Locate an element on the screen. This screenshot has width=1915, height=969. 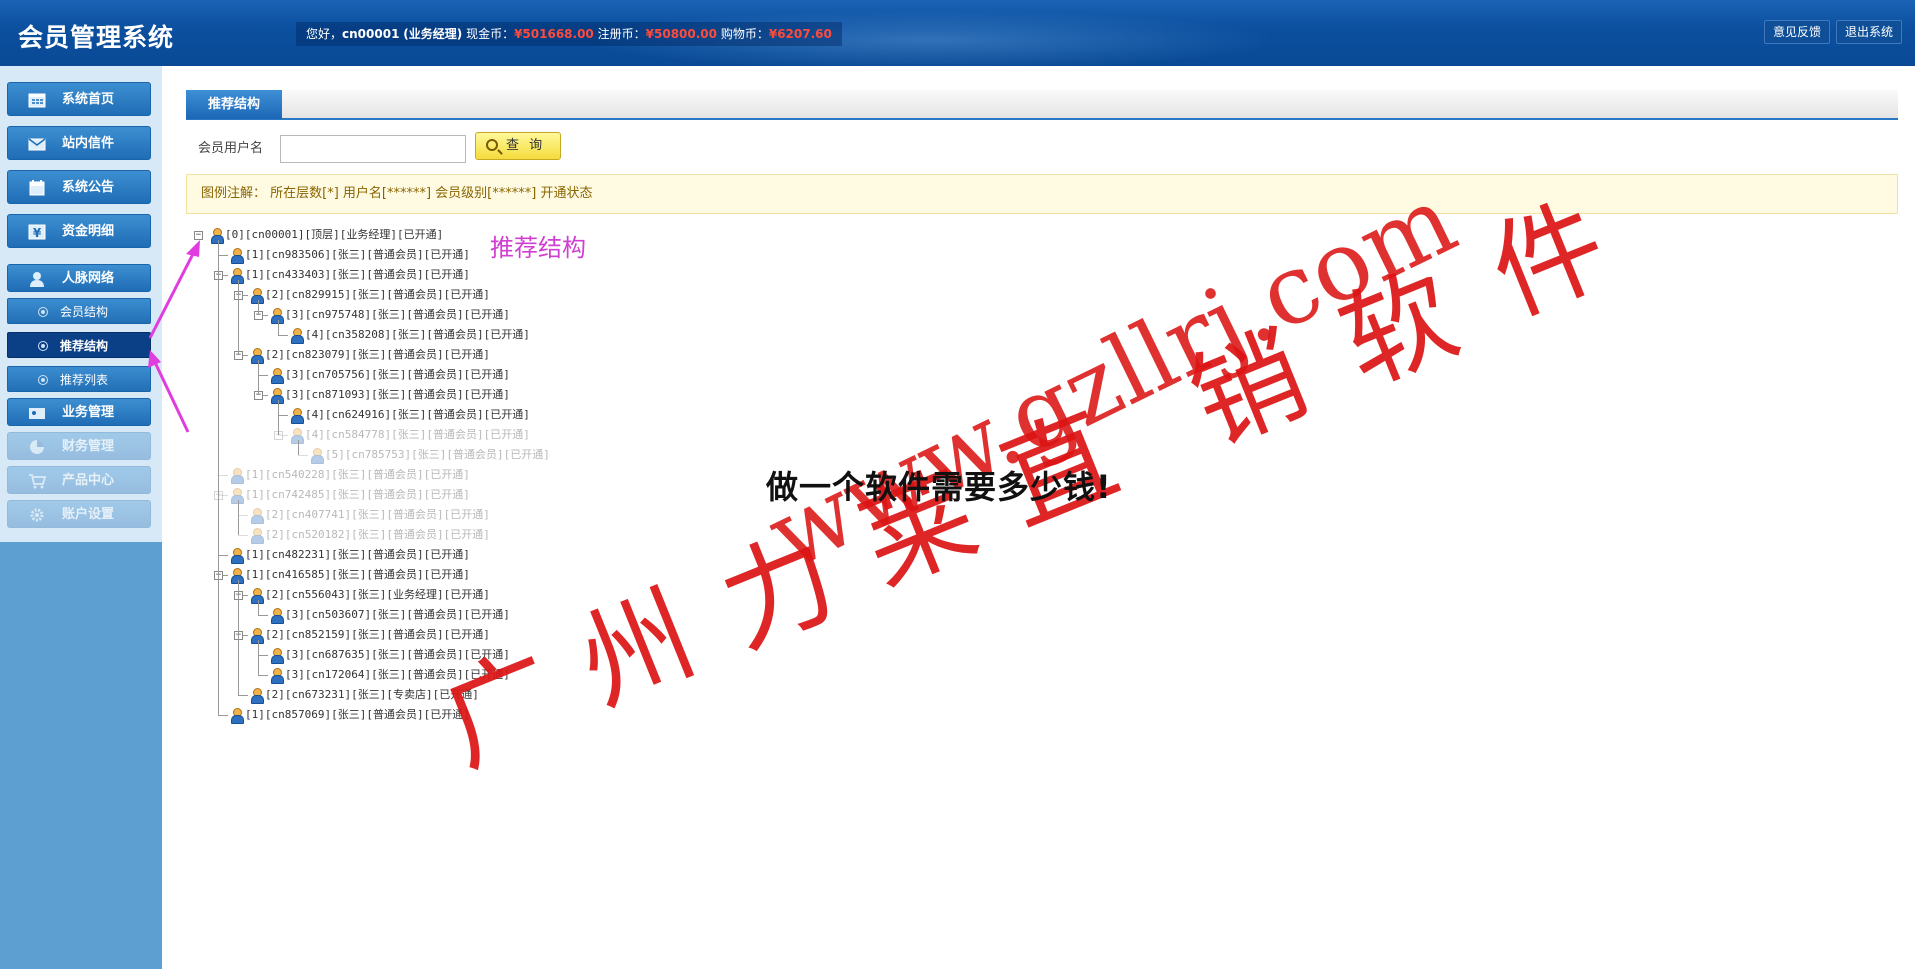
tree-node-label: [1][cn857069][张三][普通会员][已开通] is located at coordinates (357, 714).